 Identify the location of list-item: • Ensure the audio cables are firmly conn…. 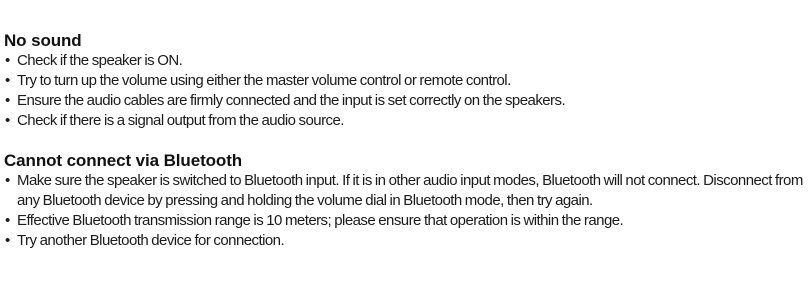
(404, 101).